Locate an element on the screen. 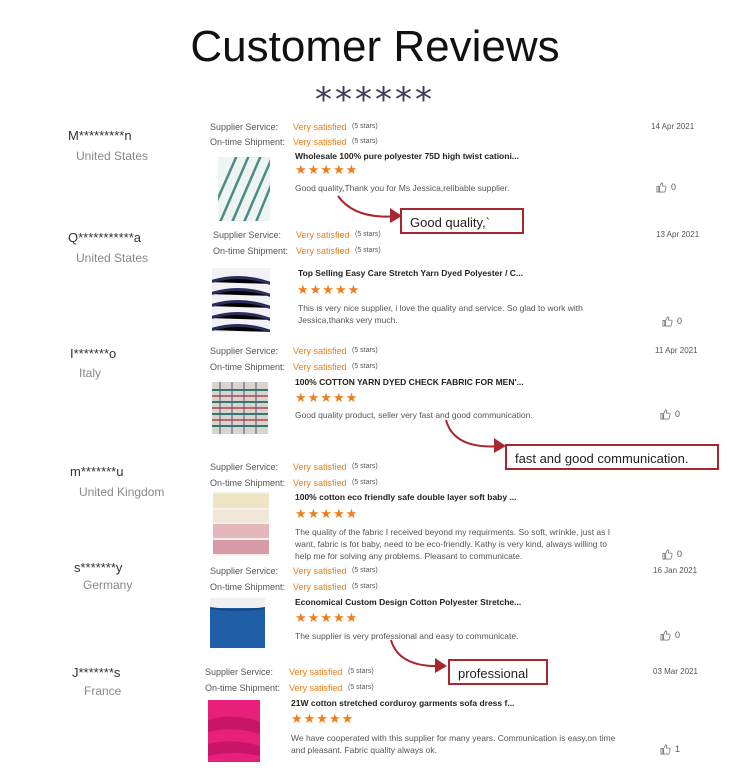 Image resolution: width=750 pixels, height=780 pixels. reviewer-country: Germany is located at coordinates (108, 585).